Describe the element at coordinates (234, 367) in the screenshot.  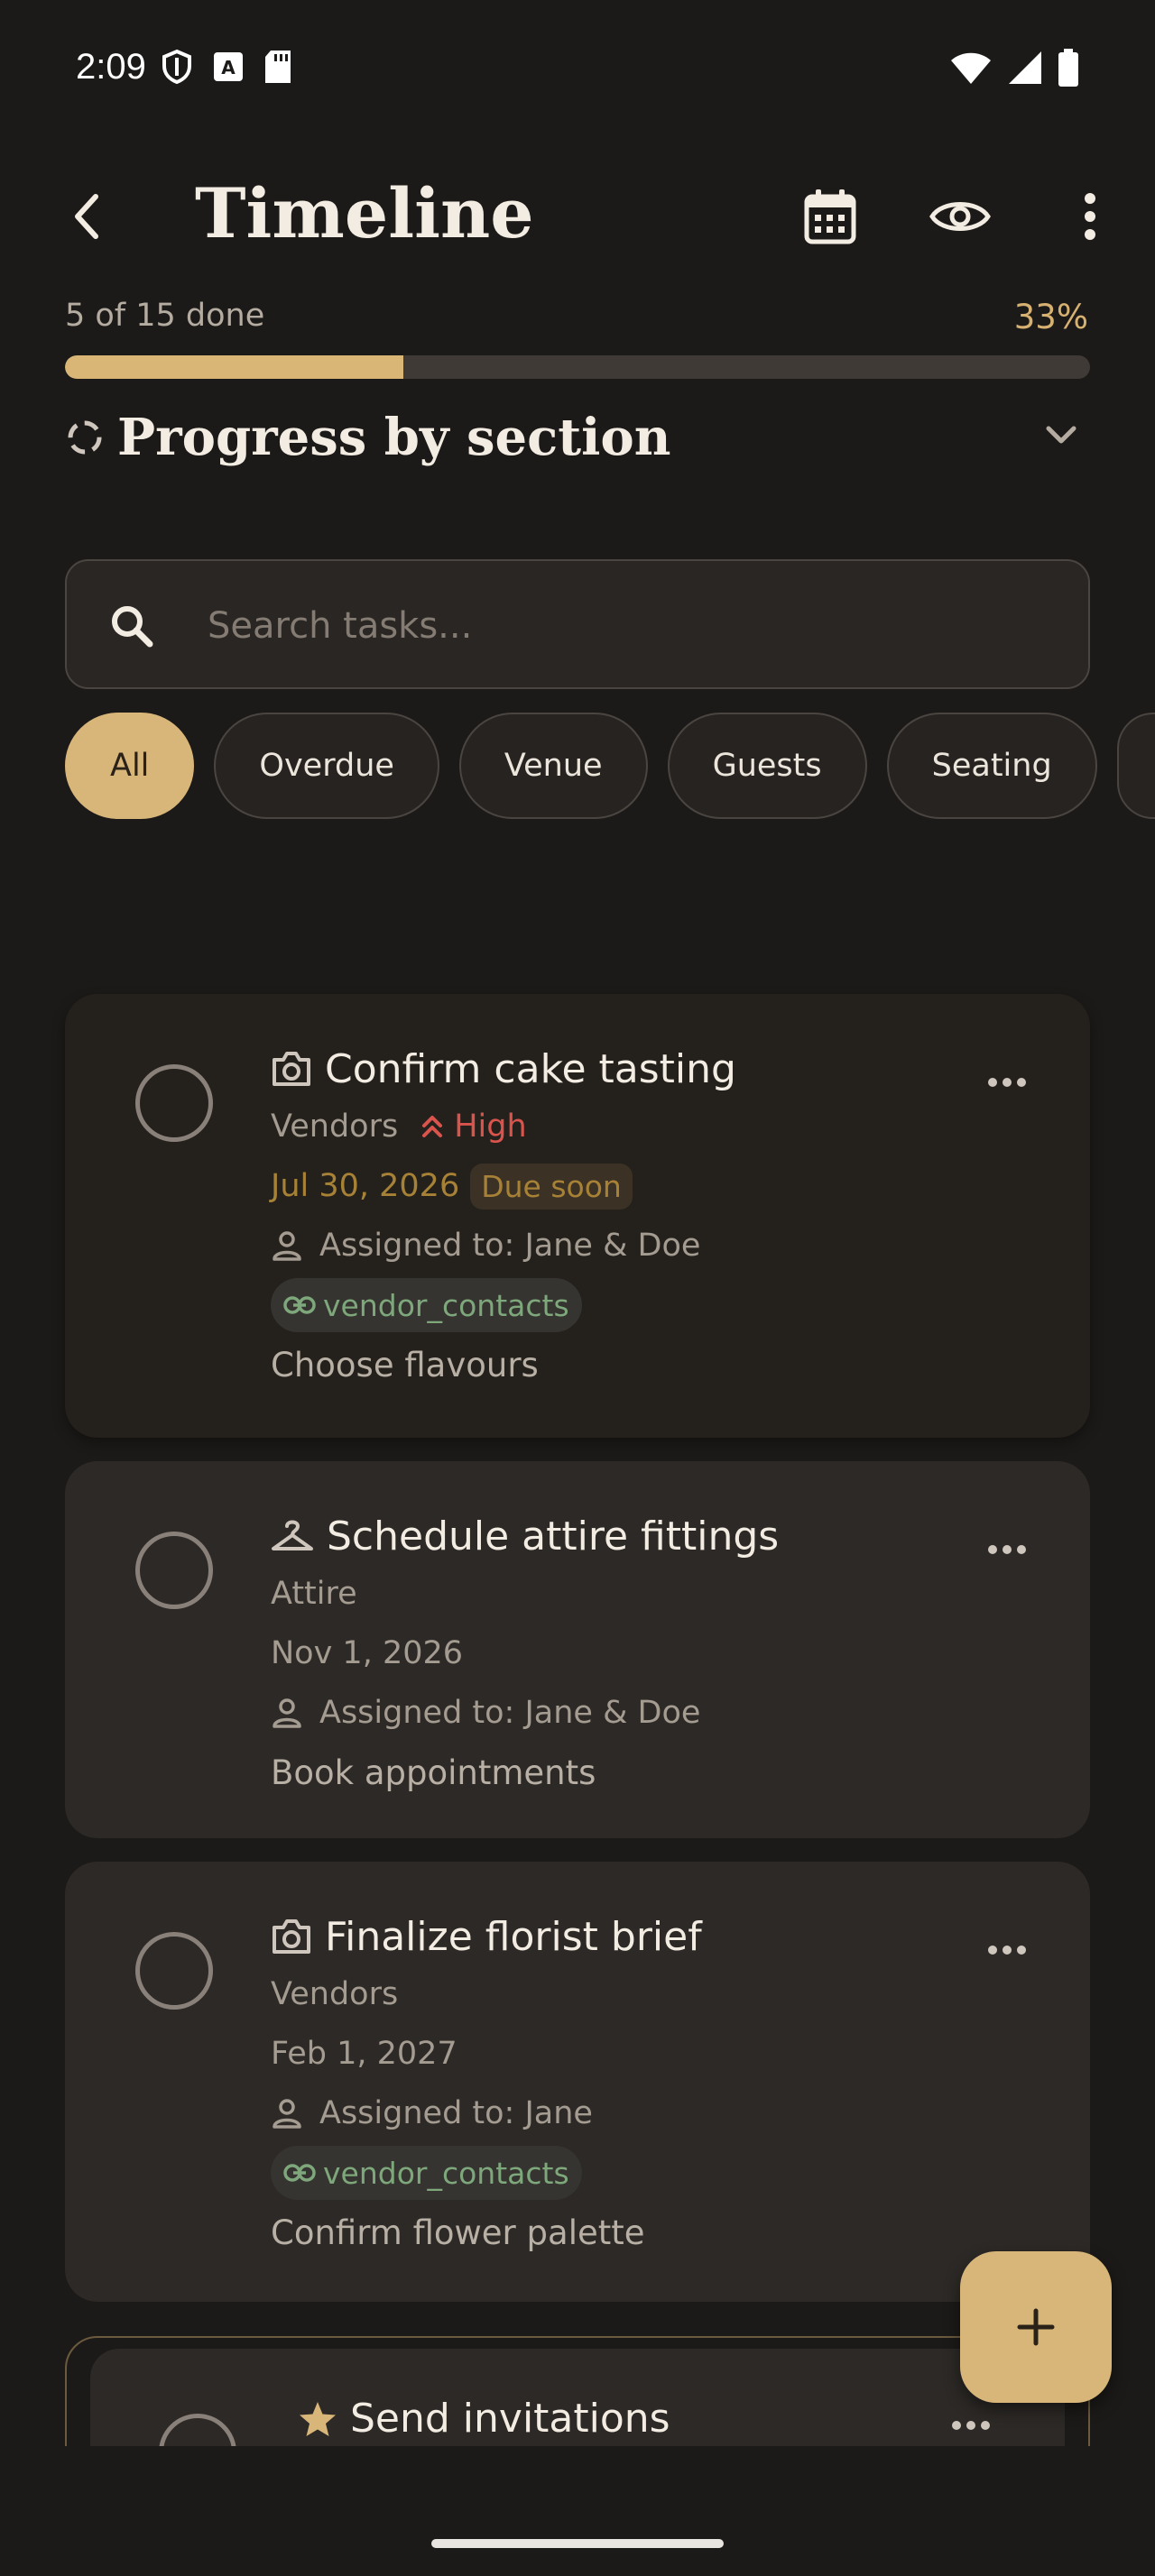
I see `progress-bar-fill` at that location.